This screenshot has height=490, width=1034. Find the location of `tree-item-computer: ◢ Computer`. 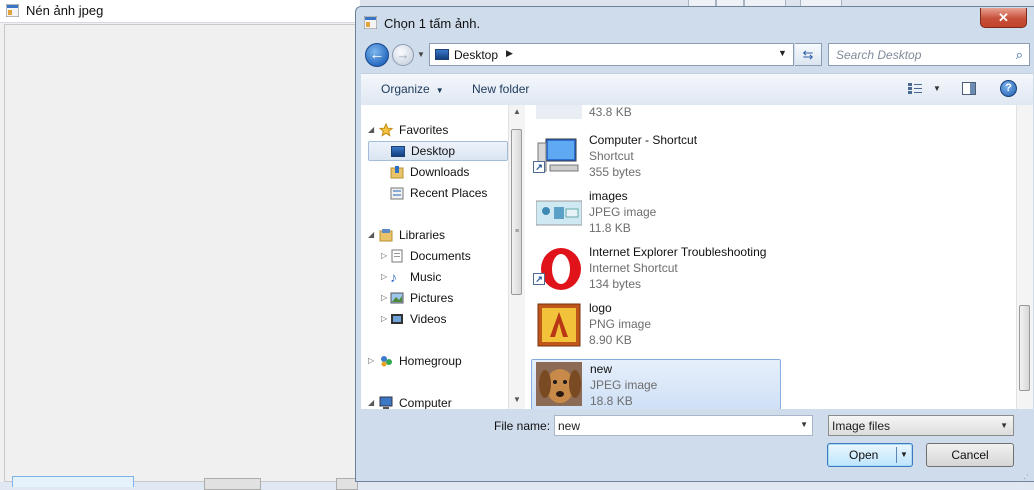

tree-item-computer: ◢ Computer is located at coordinates (433, 401).